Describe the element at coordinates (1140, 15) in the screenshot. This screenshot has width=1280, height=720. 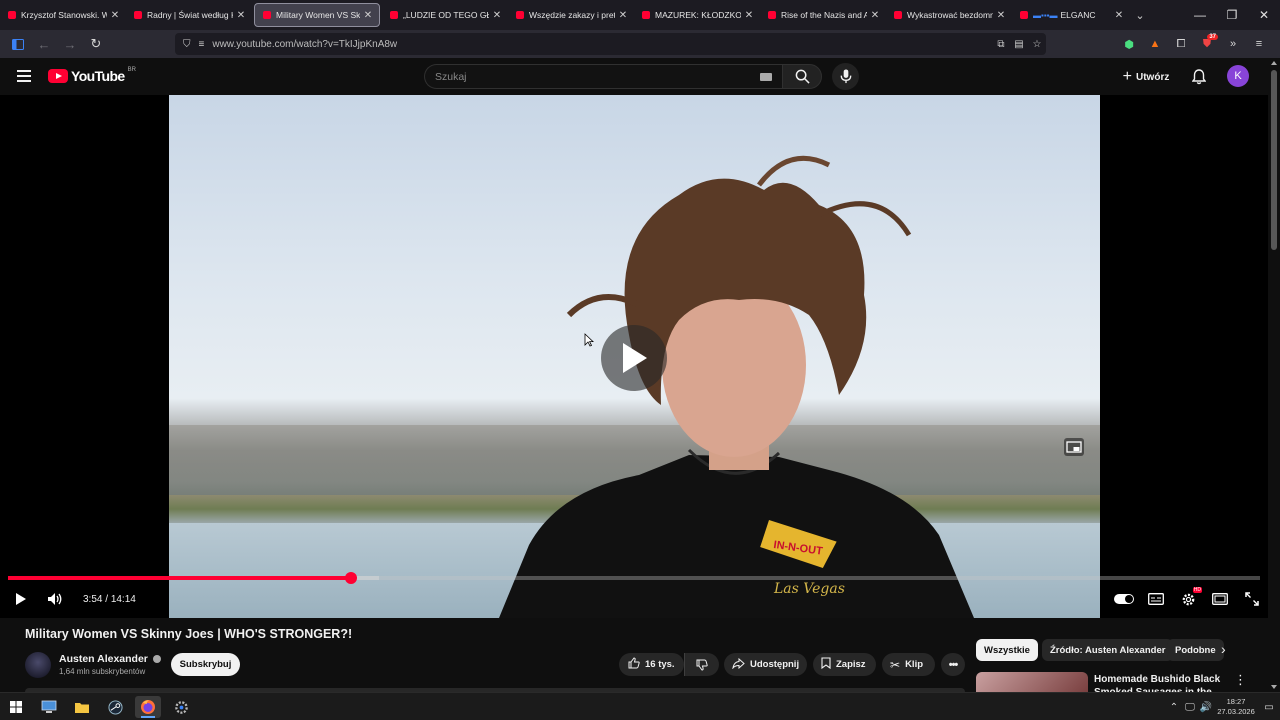
I see `list-all-tabs-icon: ⌄` at that location.